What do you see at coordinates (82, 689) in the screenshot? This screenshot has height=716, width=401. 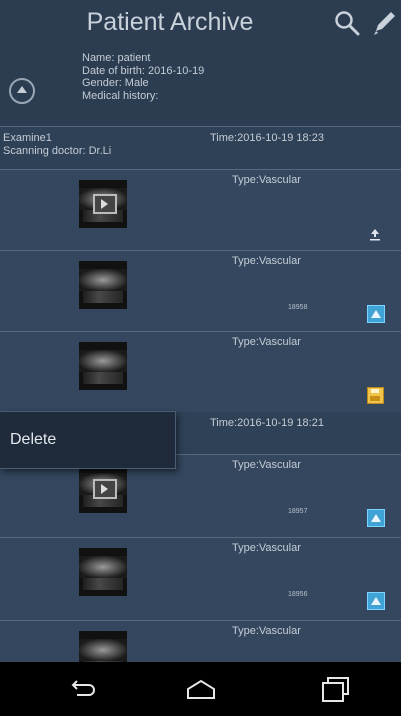 I see `back-icon` at bounding box center [82, 689].